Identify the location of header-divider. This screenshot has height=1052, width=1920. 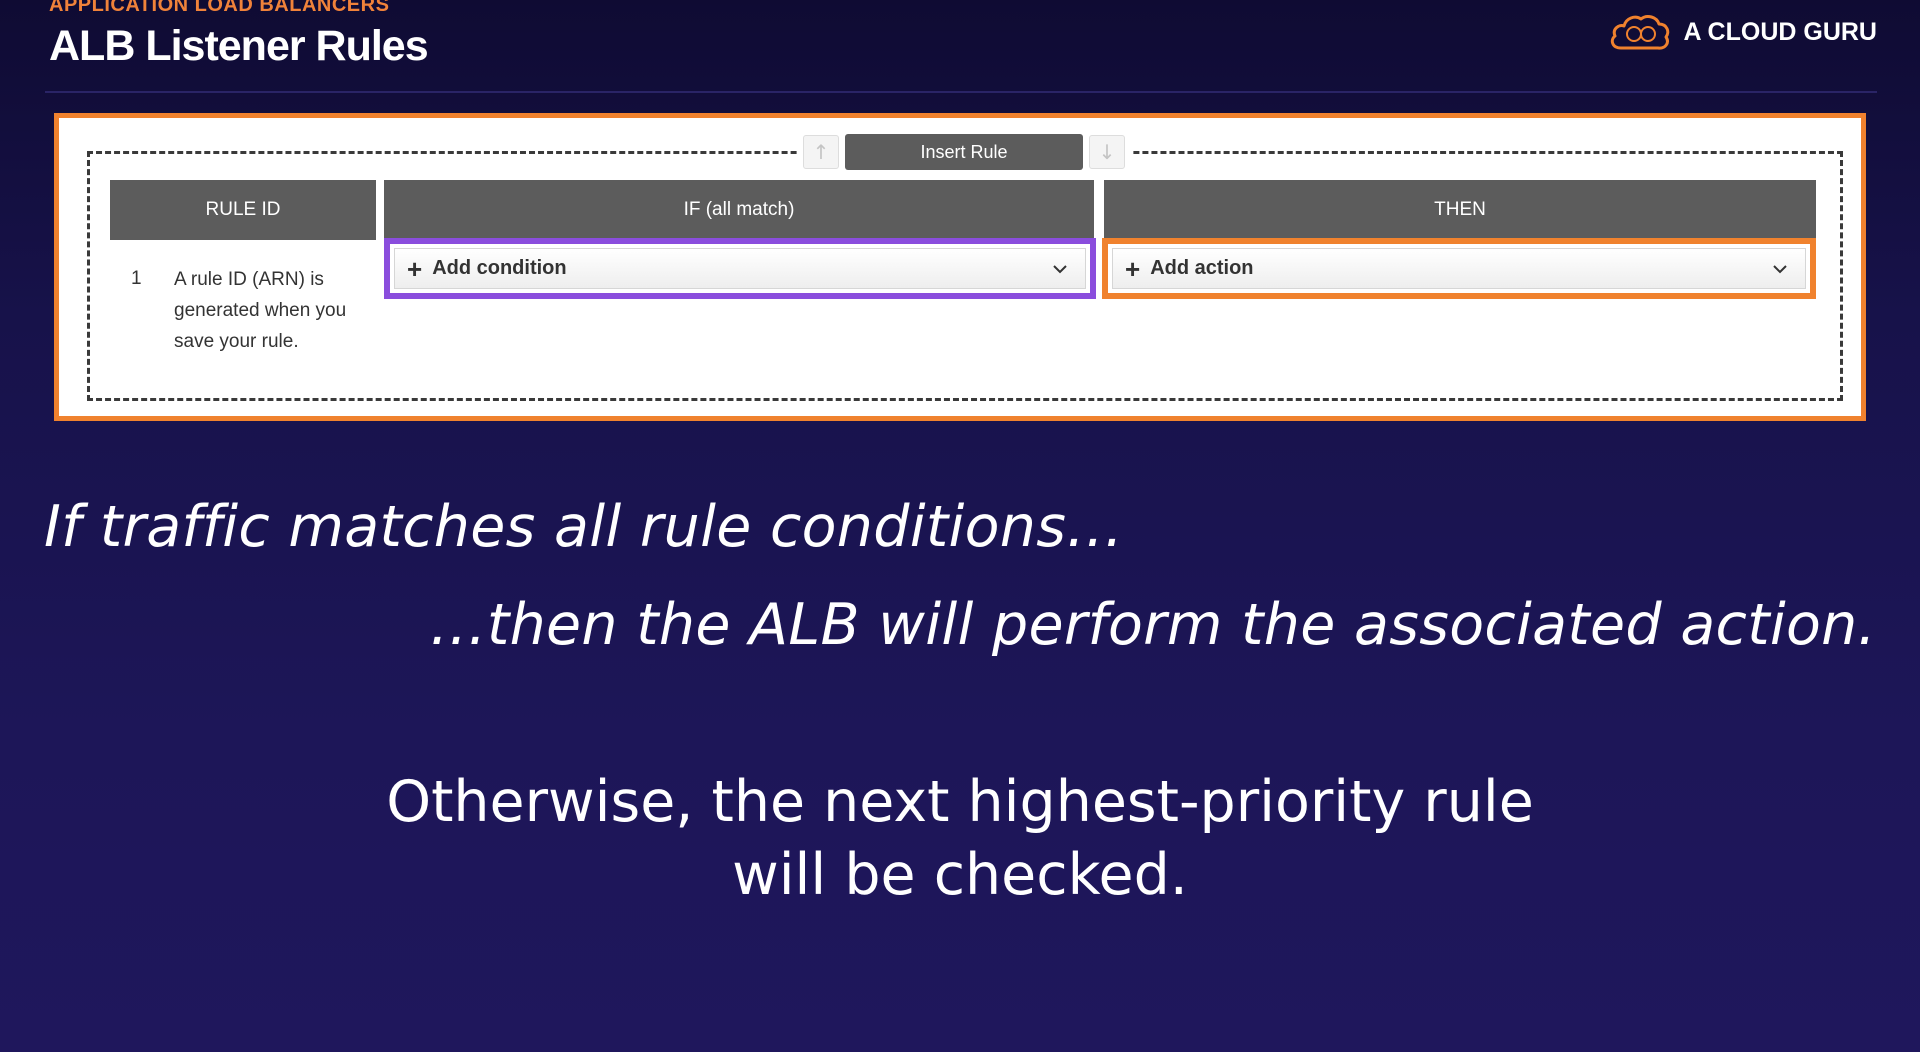
(961, 92).